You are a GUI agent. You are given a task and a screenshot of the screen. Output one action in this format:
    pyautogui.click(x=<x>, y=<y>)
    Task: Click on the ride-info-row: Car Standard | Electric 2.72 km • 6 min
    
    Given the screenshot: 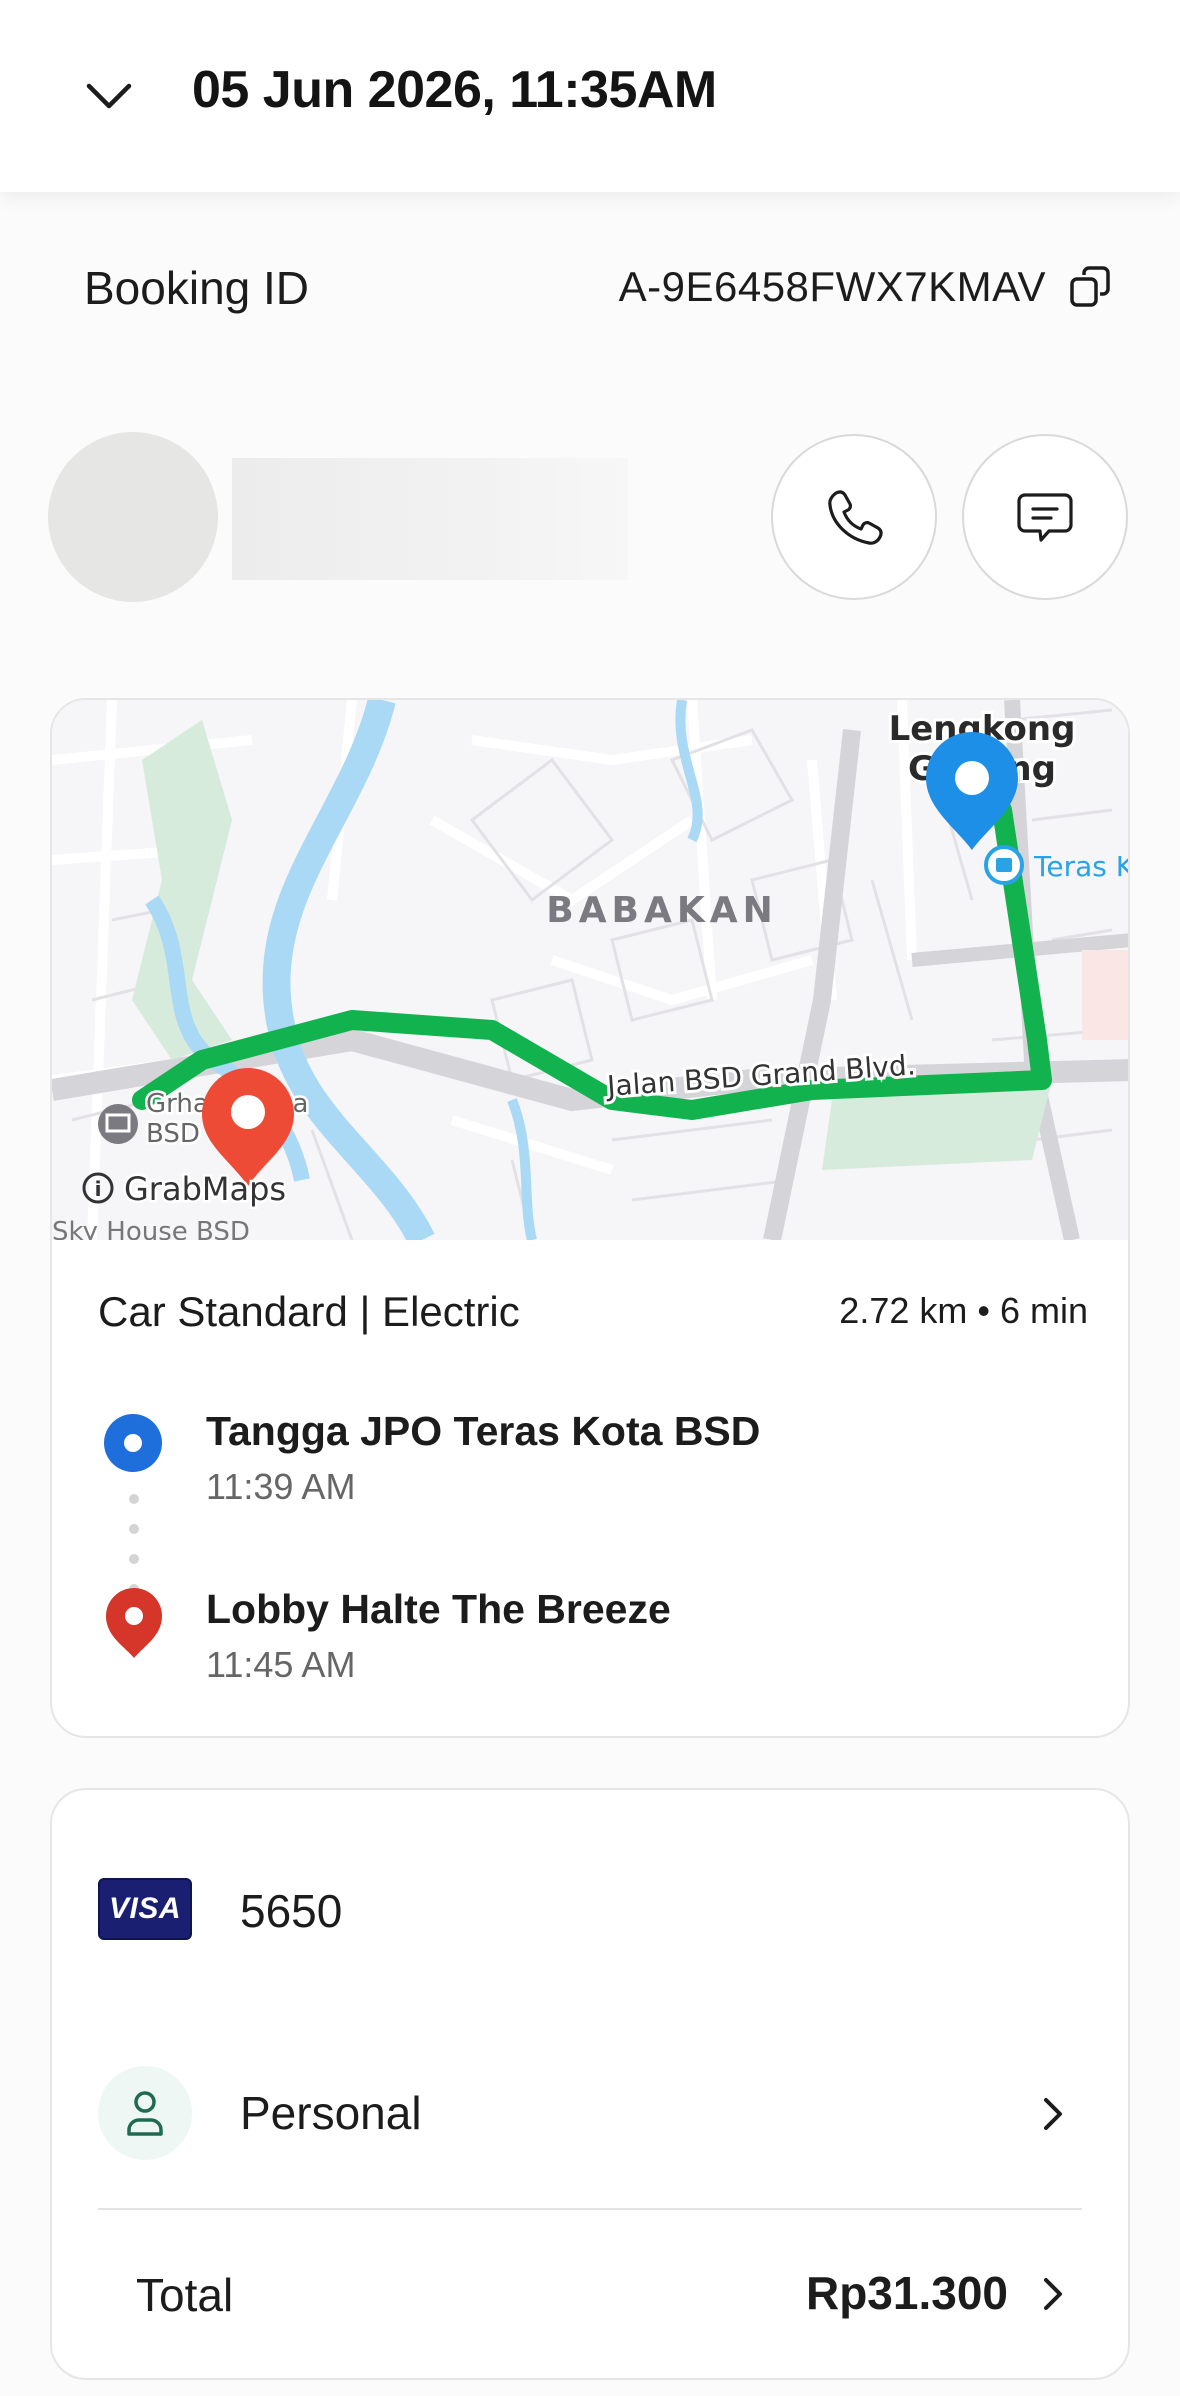 What is the action you would take?
    pyautogui.click(x=593, y=1318)
    